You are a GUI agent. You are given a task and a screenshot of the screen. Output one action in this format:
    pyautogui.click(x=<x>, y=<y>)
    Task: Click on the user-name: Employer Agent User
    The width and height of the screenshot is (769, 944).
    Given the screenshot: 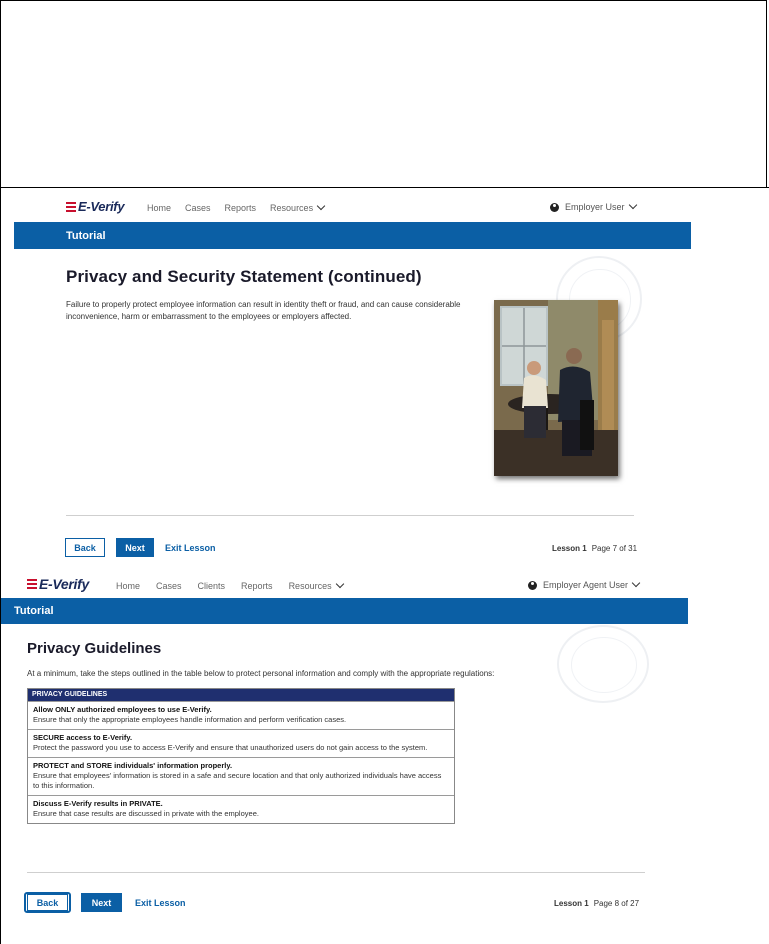 What is the action you would take?
    pyautogui.click(x=586, y=585)
    